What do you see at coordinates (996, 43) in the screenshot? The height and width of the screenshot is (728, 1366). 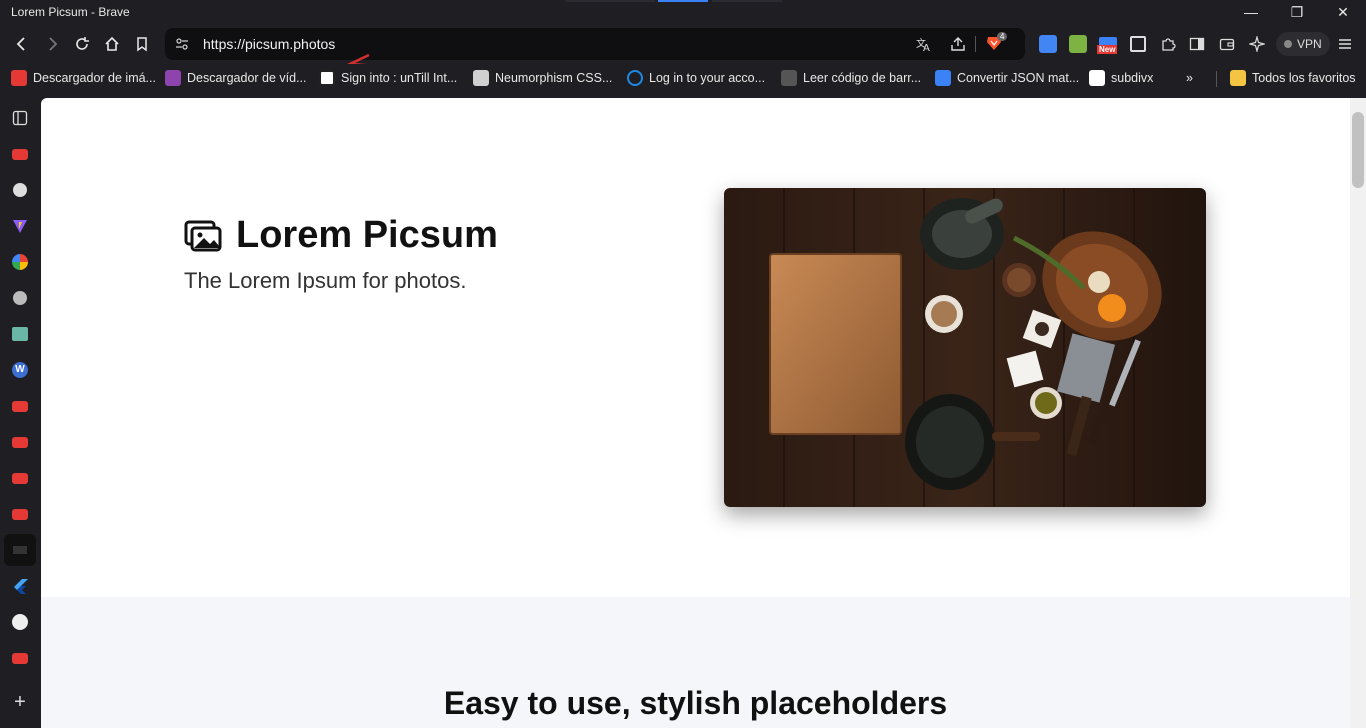 I see `brave-shields-button: 4` at bounding box center [996, 43].